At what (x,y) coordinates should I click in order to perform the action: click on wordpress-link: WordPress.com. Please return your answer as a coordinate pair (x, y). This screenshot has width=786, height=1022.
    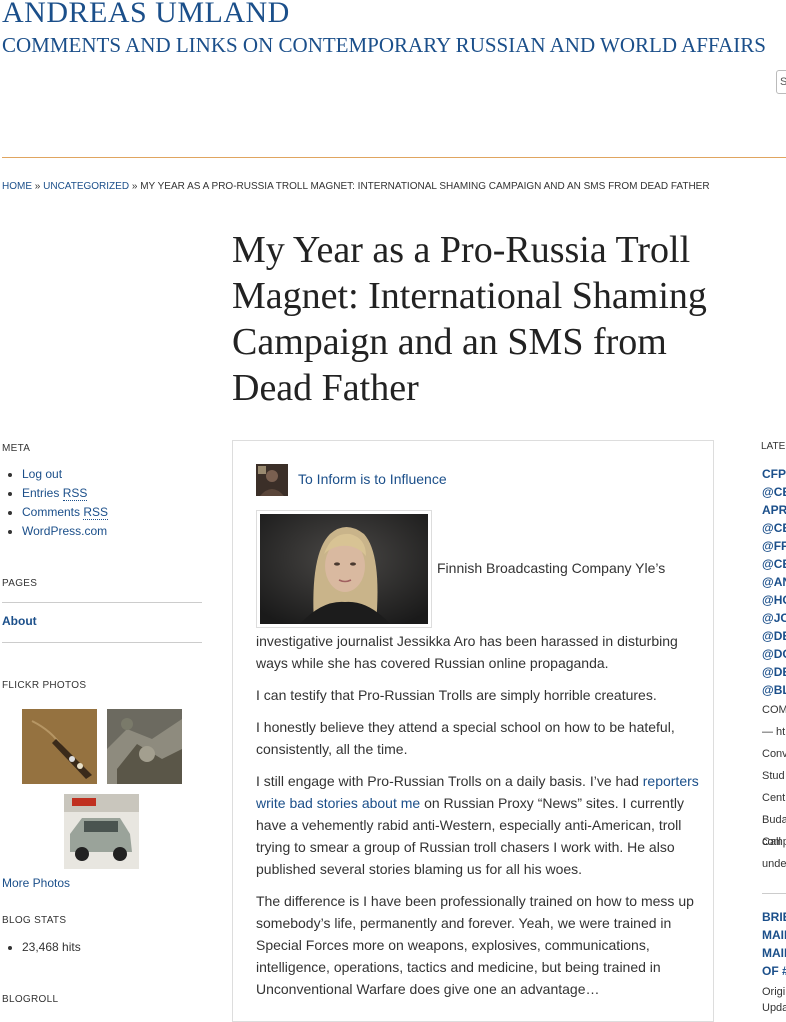
    Looking at the image, I should click on (64, 531).